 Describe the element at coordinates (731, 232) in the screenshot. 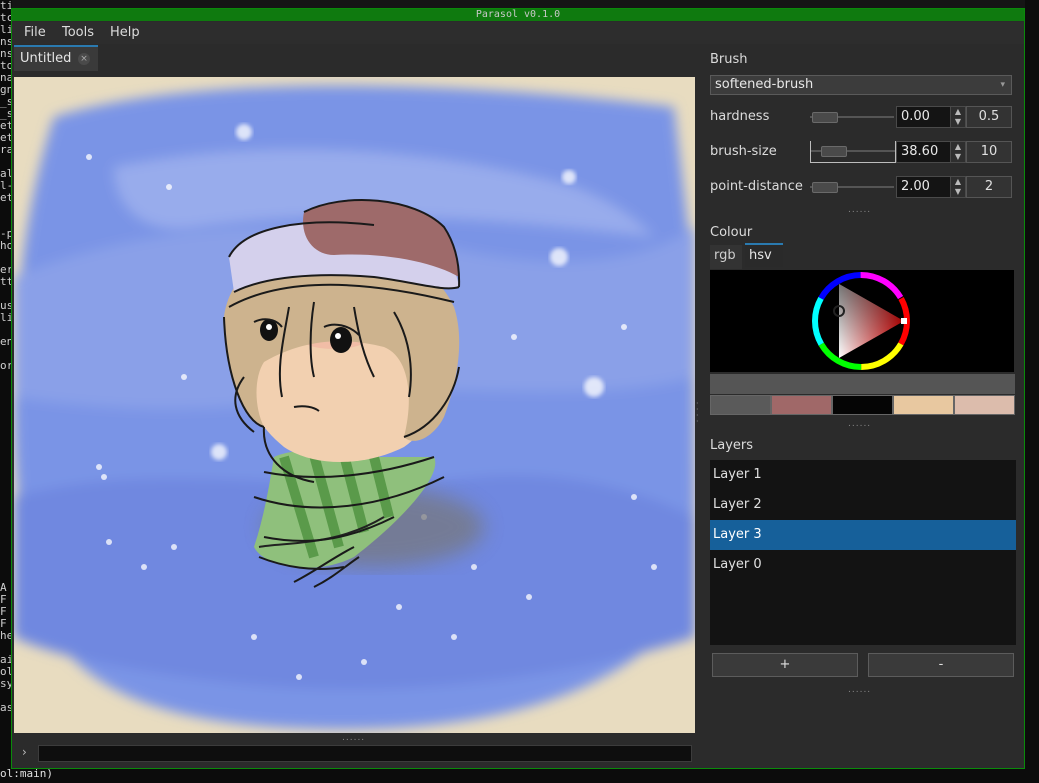

I see `colour-section-title: Colour` at that location.